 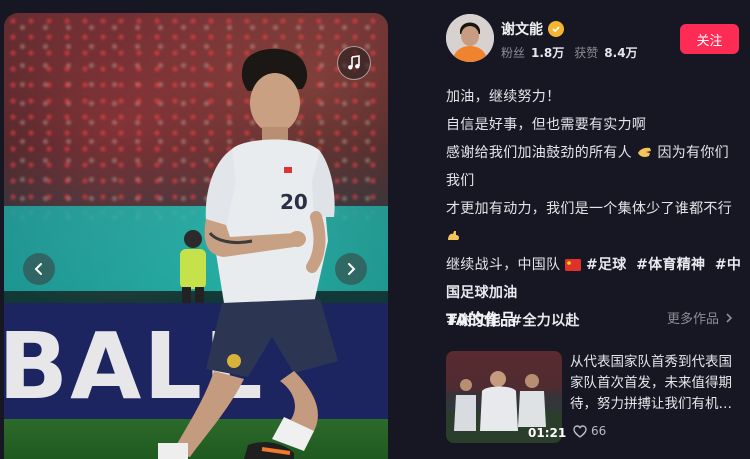 I want to click on heart-outline-icon, so click(x=580, y=431).